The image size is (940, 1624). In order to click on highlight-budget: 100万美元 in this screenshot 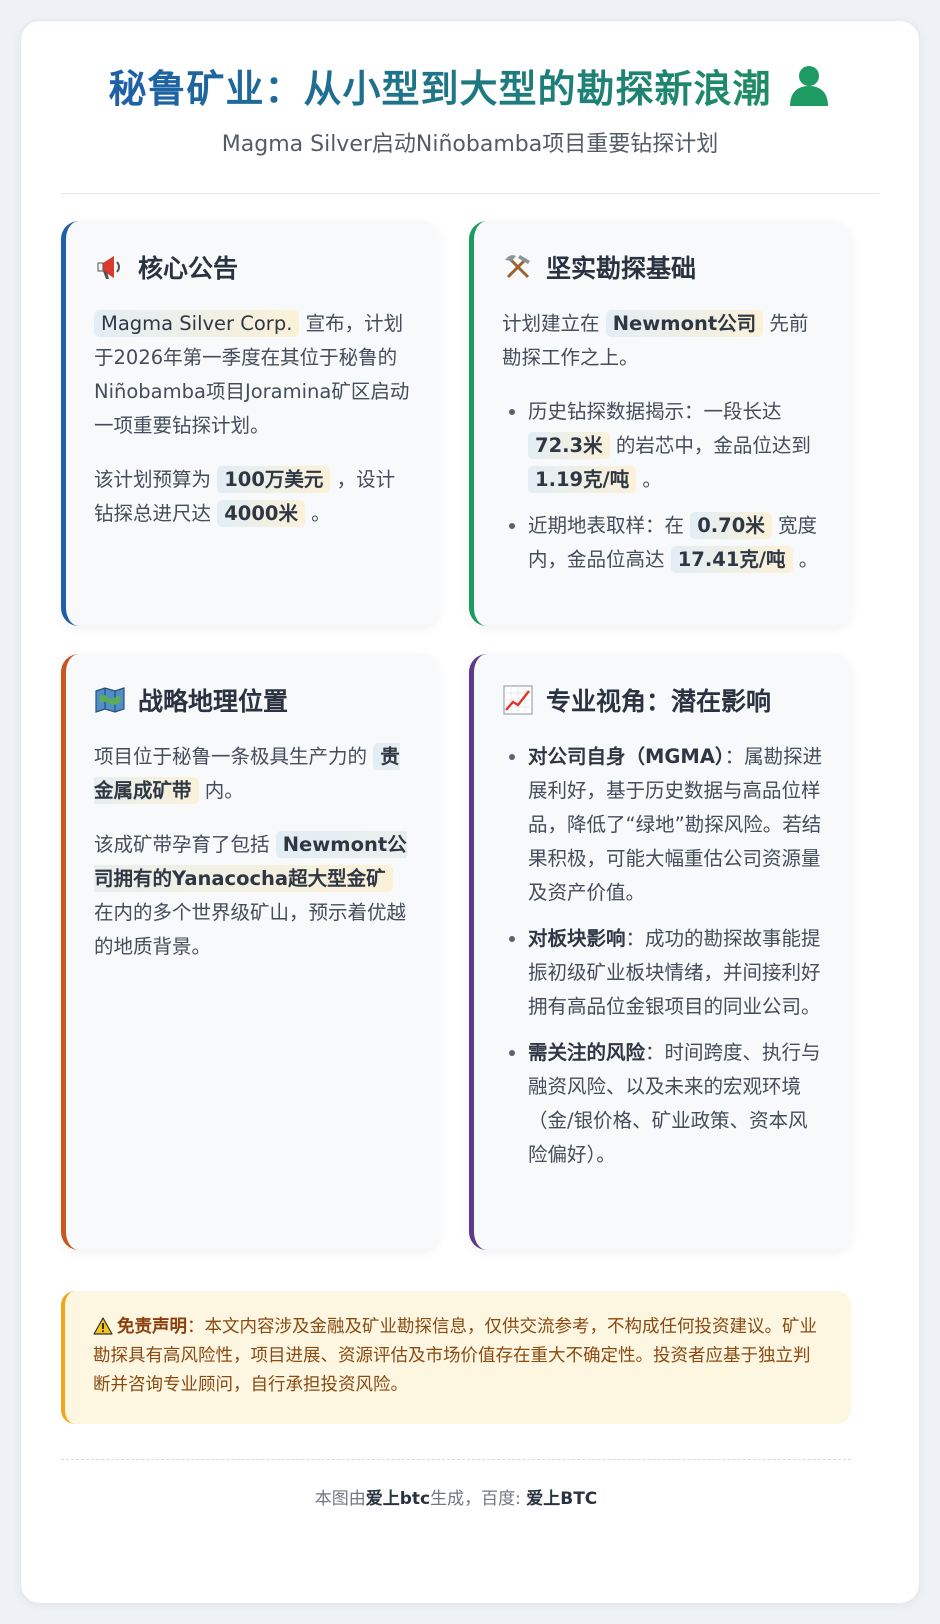, I will do `click(274, 479)`.